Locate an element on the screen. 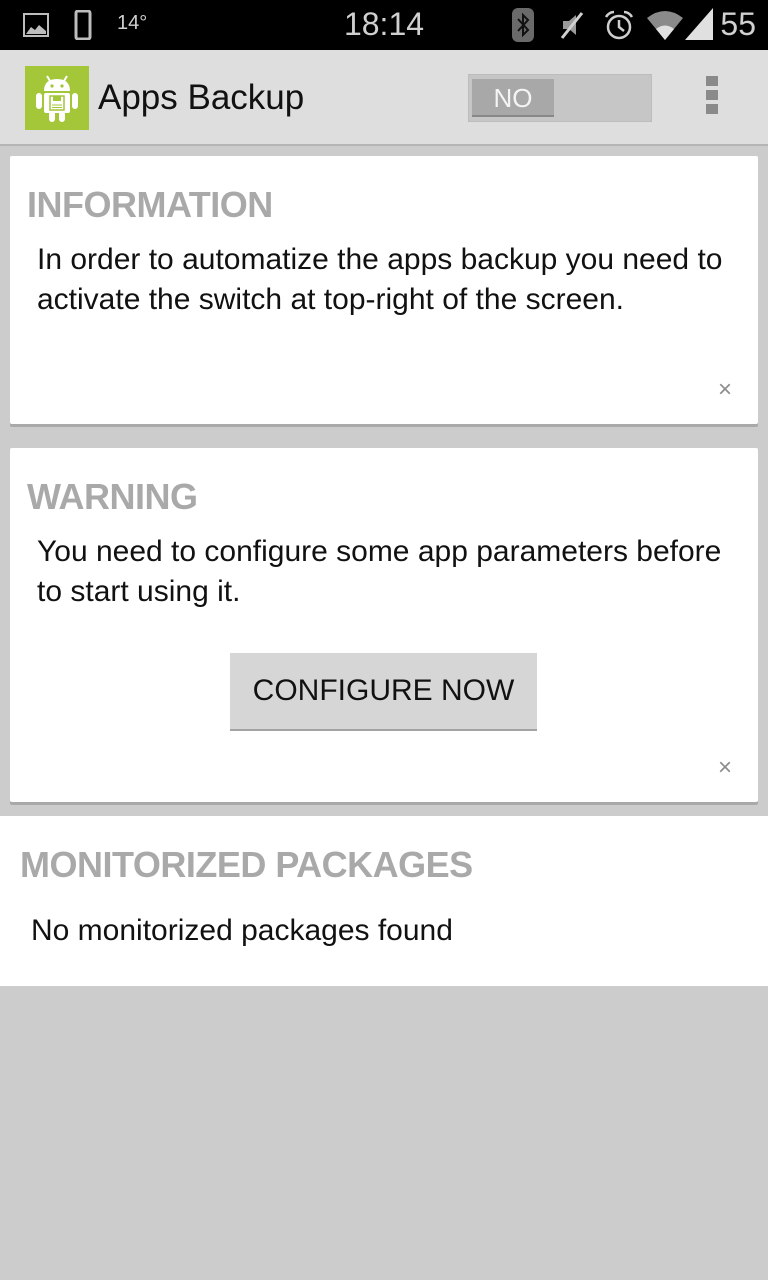 The width and height of the screenshot is (768, 1280). android-robot-icon is located at coordinates (57, 98).